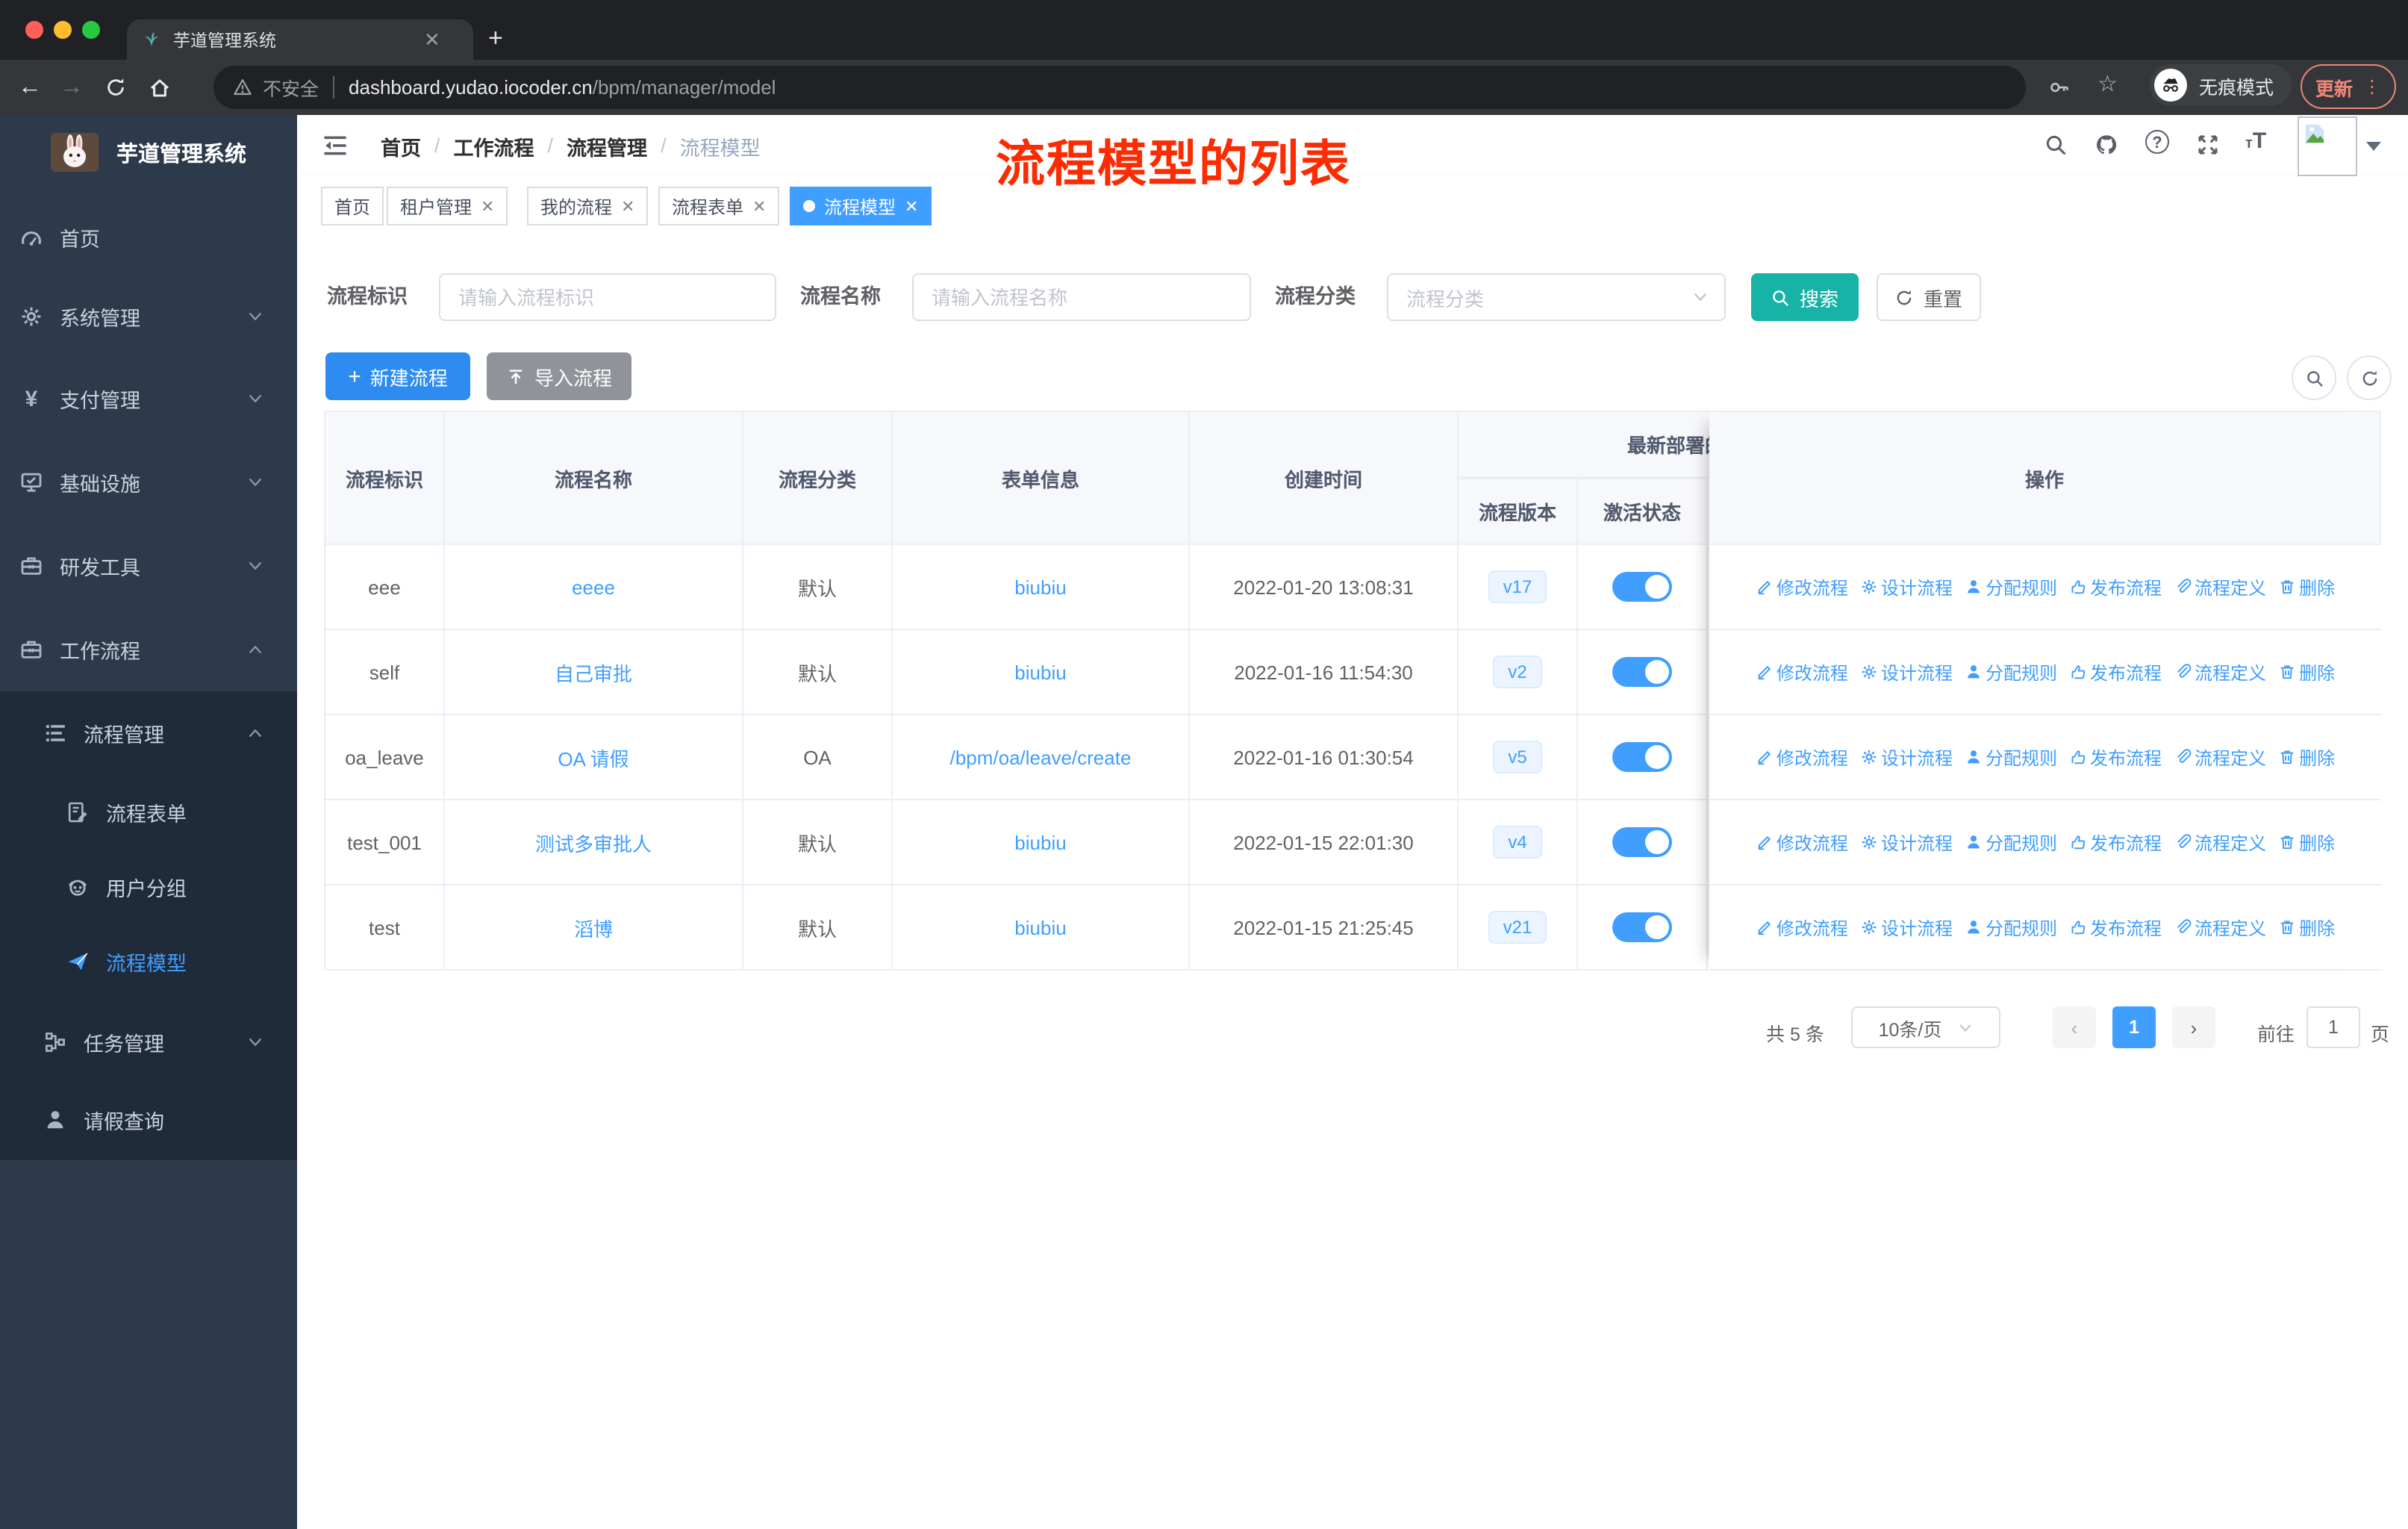 Image resolution: width=2408 pixels, height=1529 pixels. I want to click on current-page-button: 1, so click(2134, 1027).